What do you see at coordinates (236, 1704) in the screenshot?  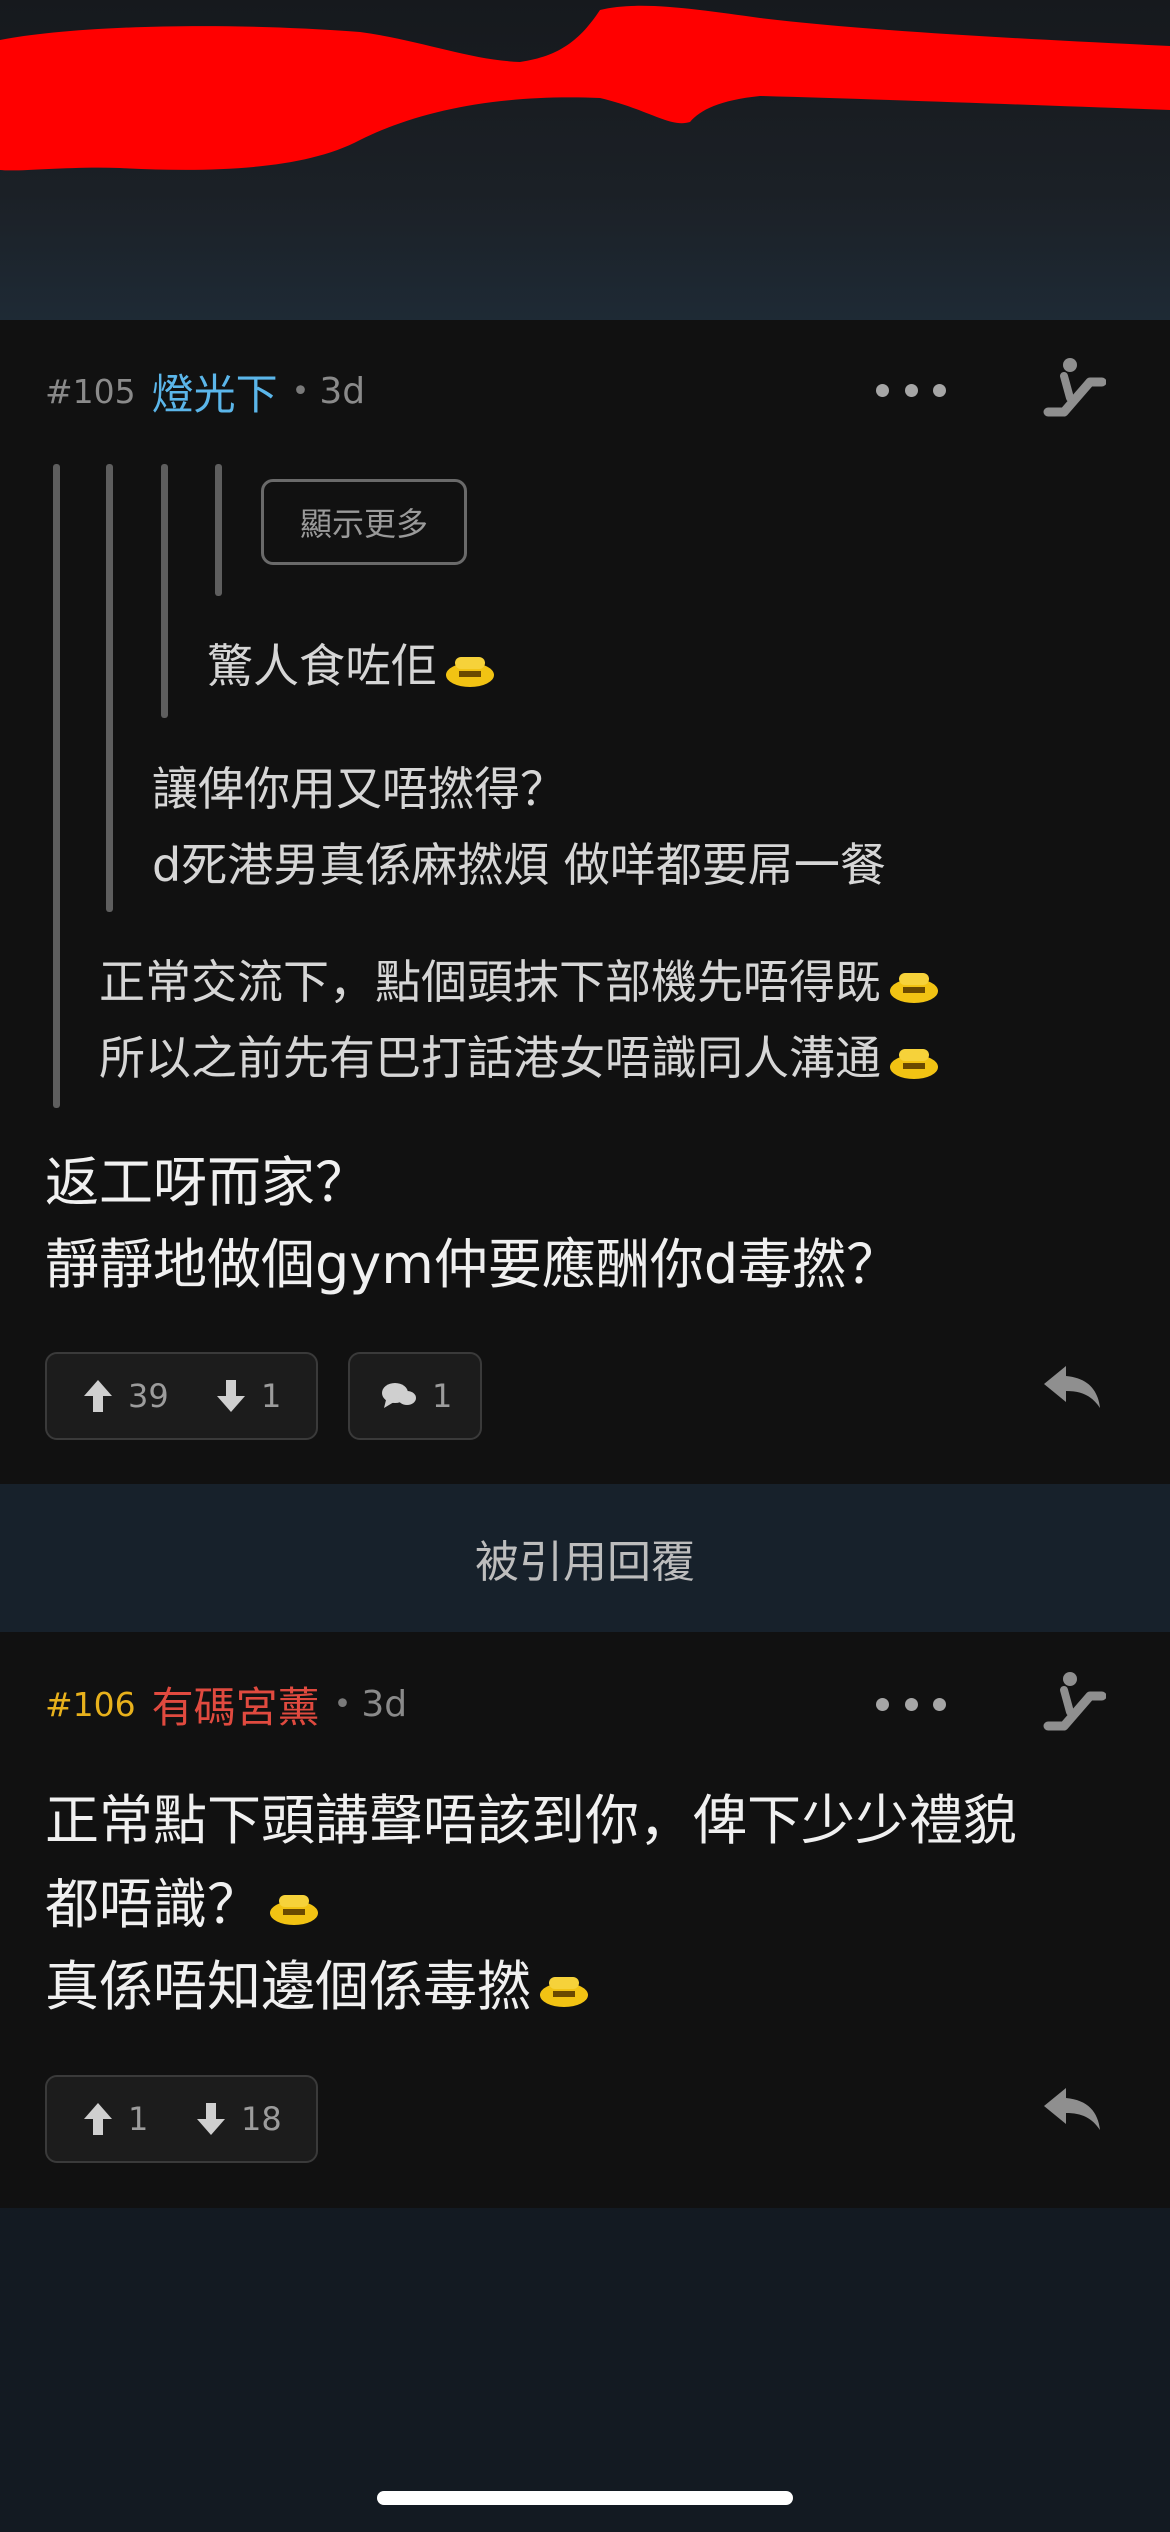 I see `username: 有碼宮薰` at bounding box center [236, 1704].